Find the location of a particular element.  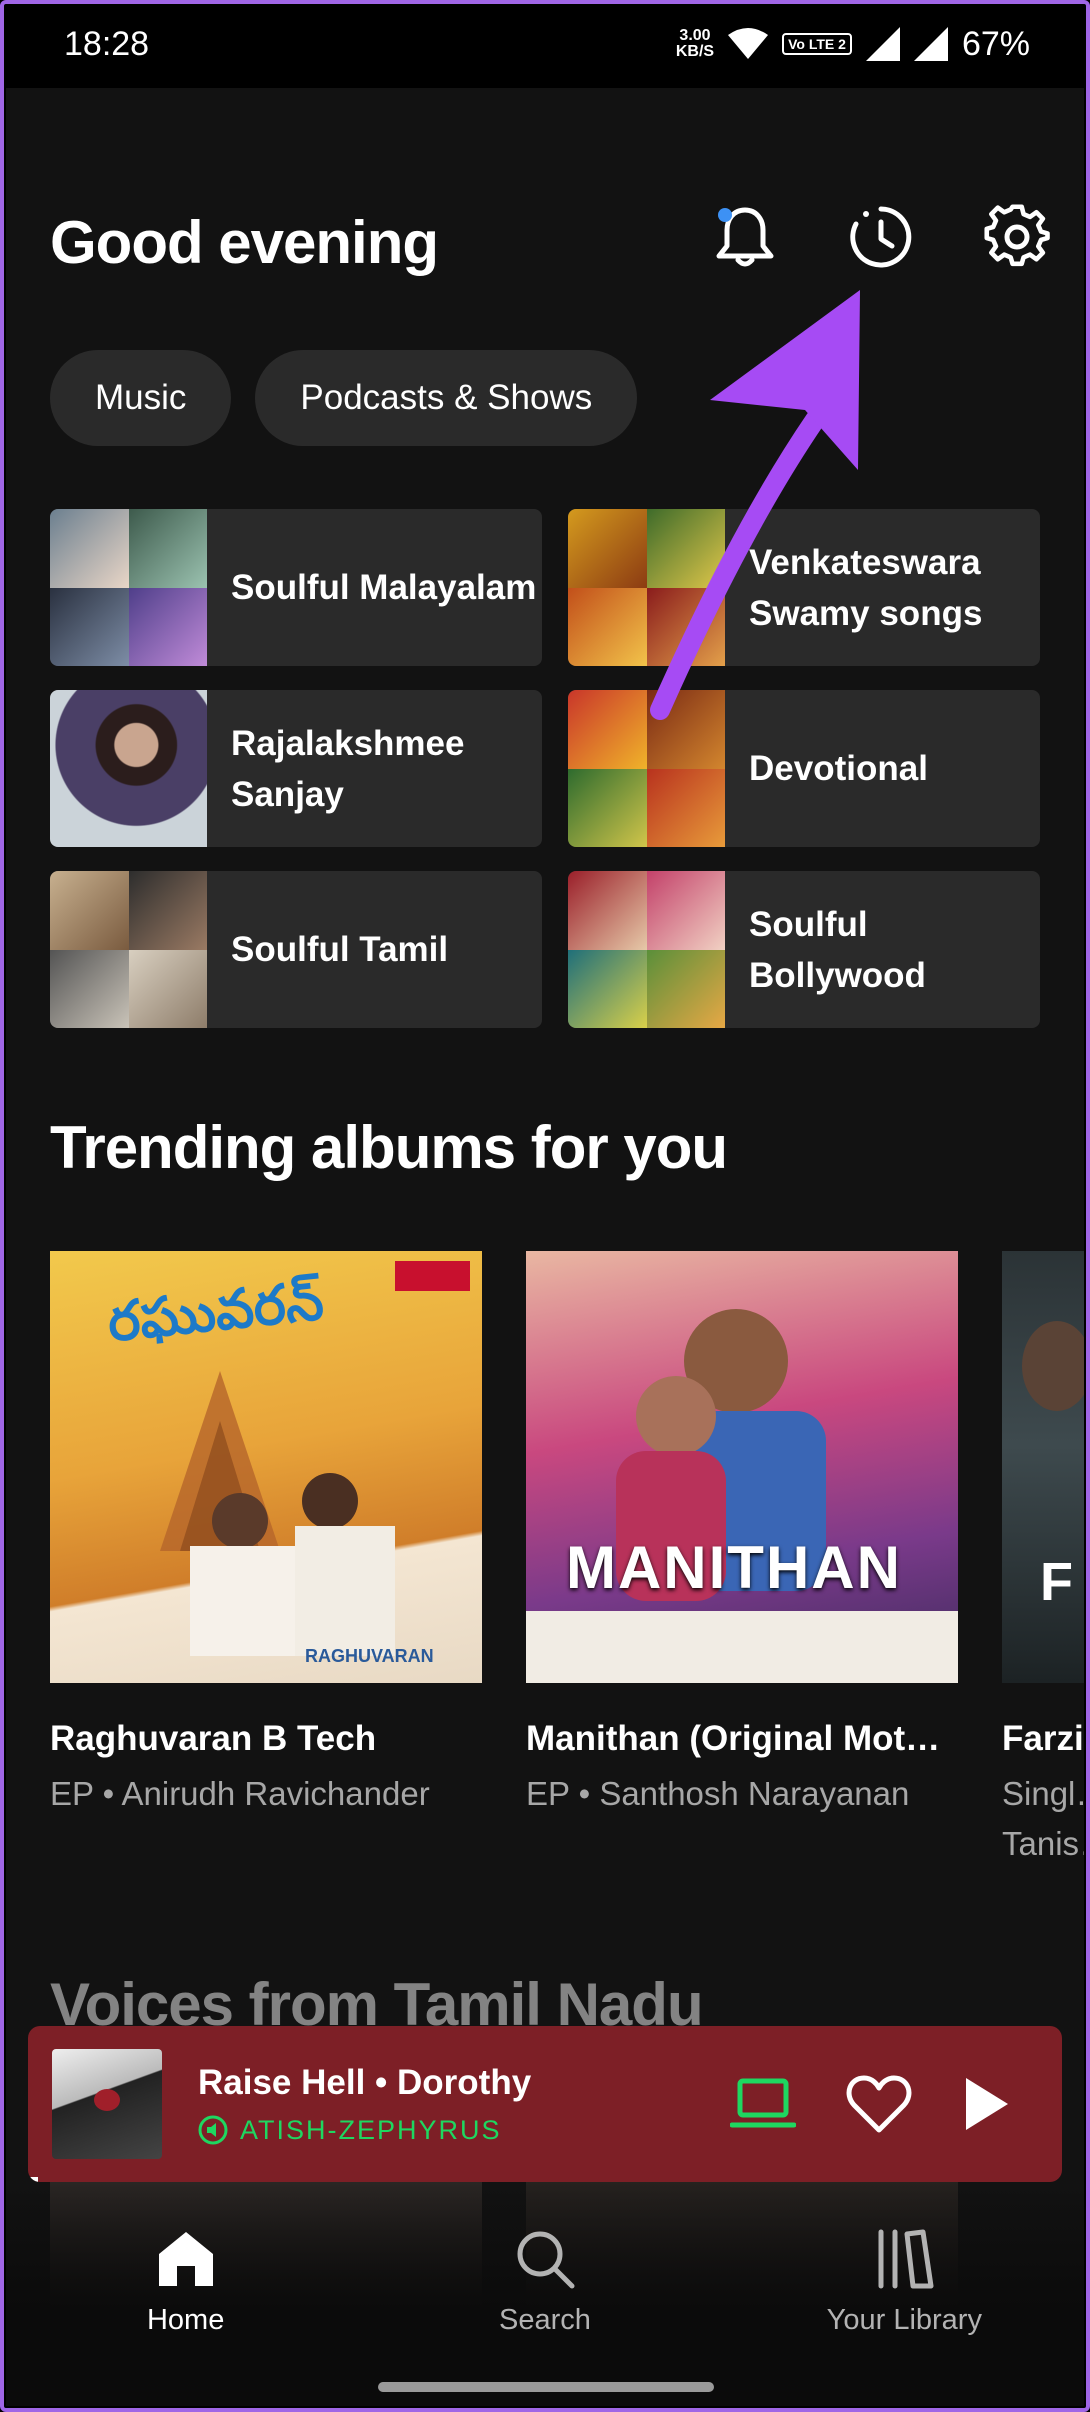

notifications-button is located at coordinates (745, 237).